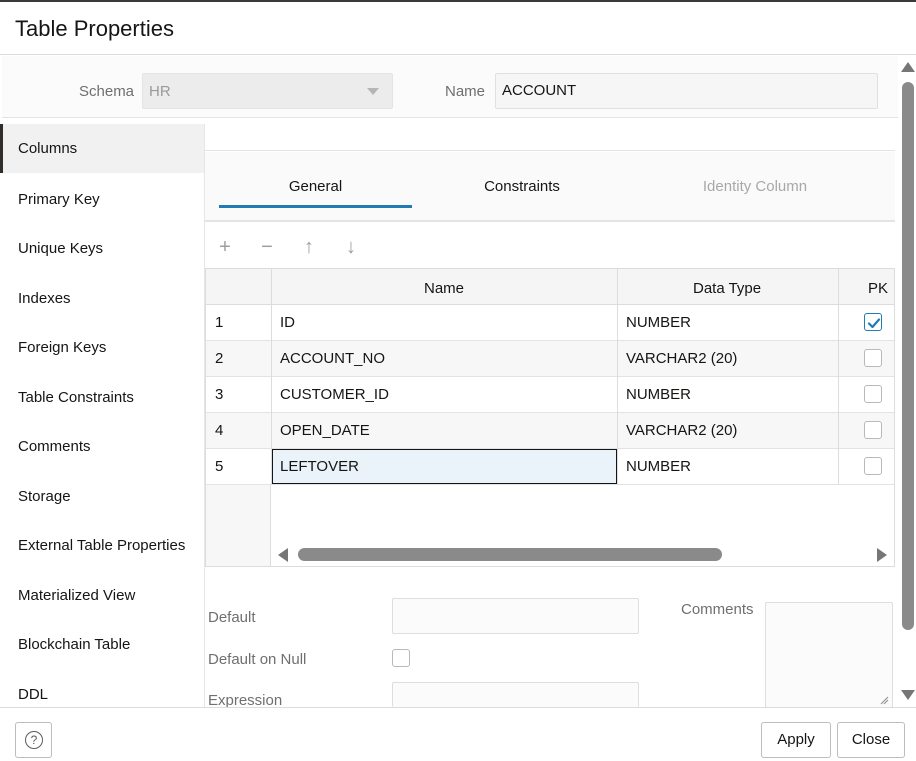 Image resolution: width=916 pixels, height=761 pixels. Describe the element at coordinates (882, 555) in the screenshot. I see `scroll-right-arrow-icon` at that location.